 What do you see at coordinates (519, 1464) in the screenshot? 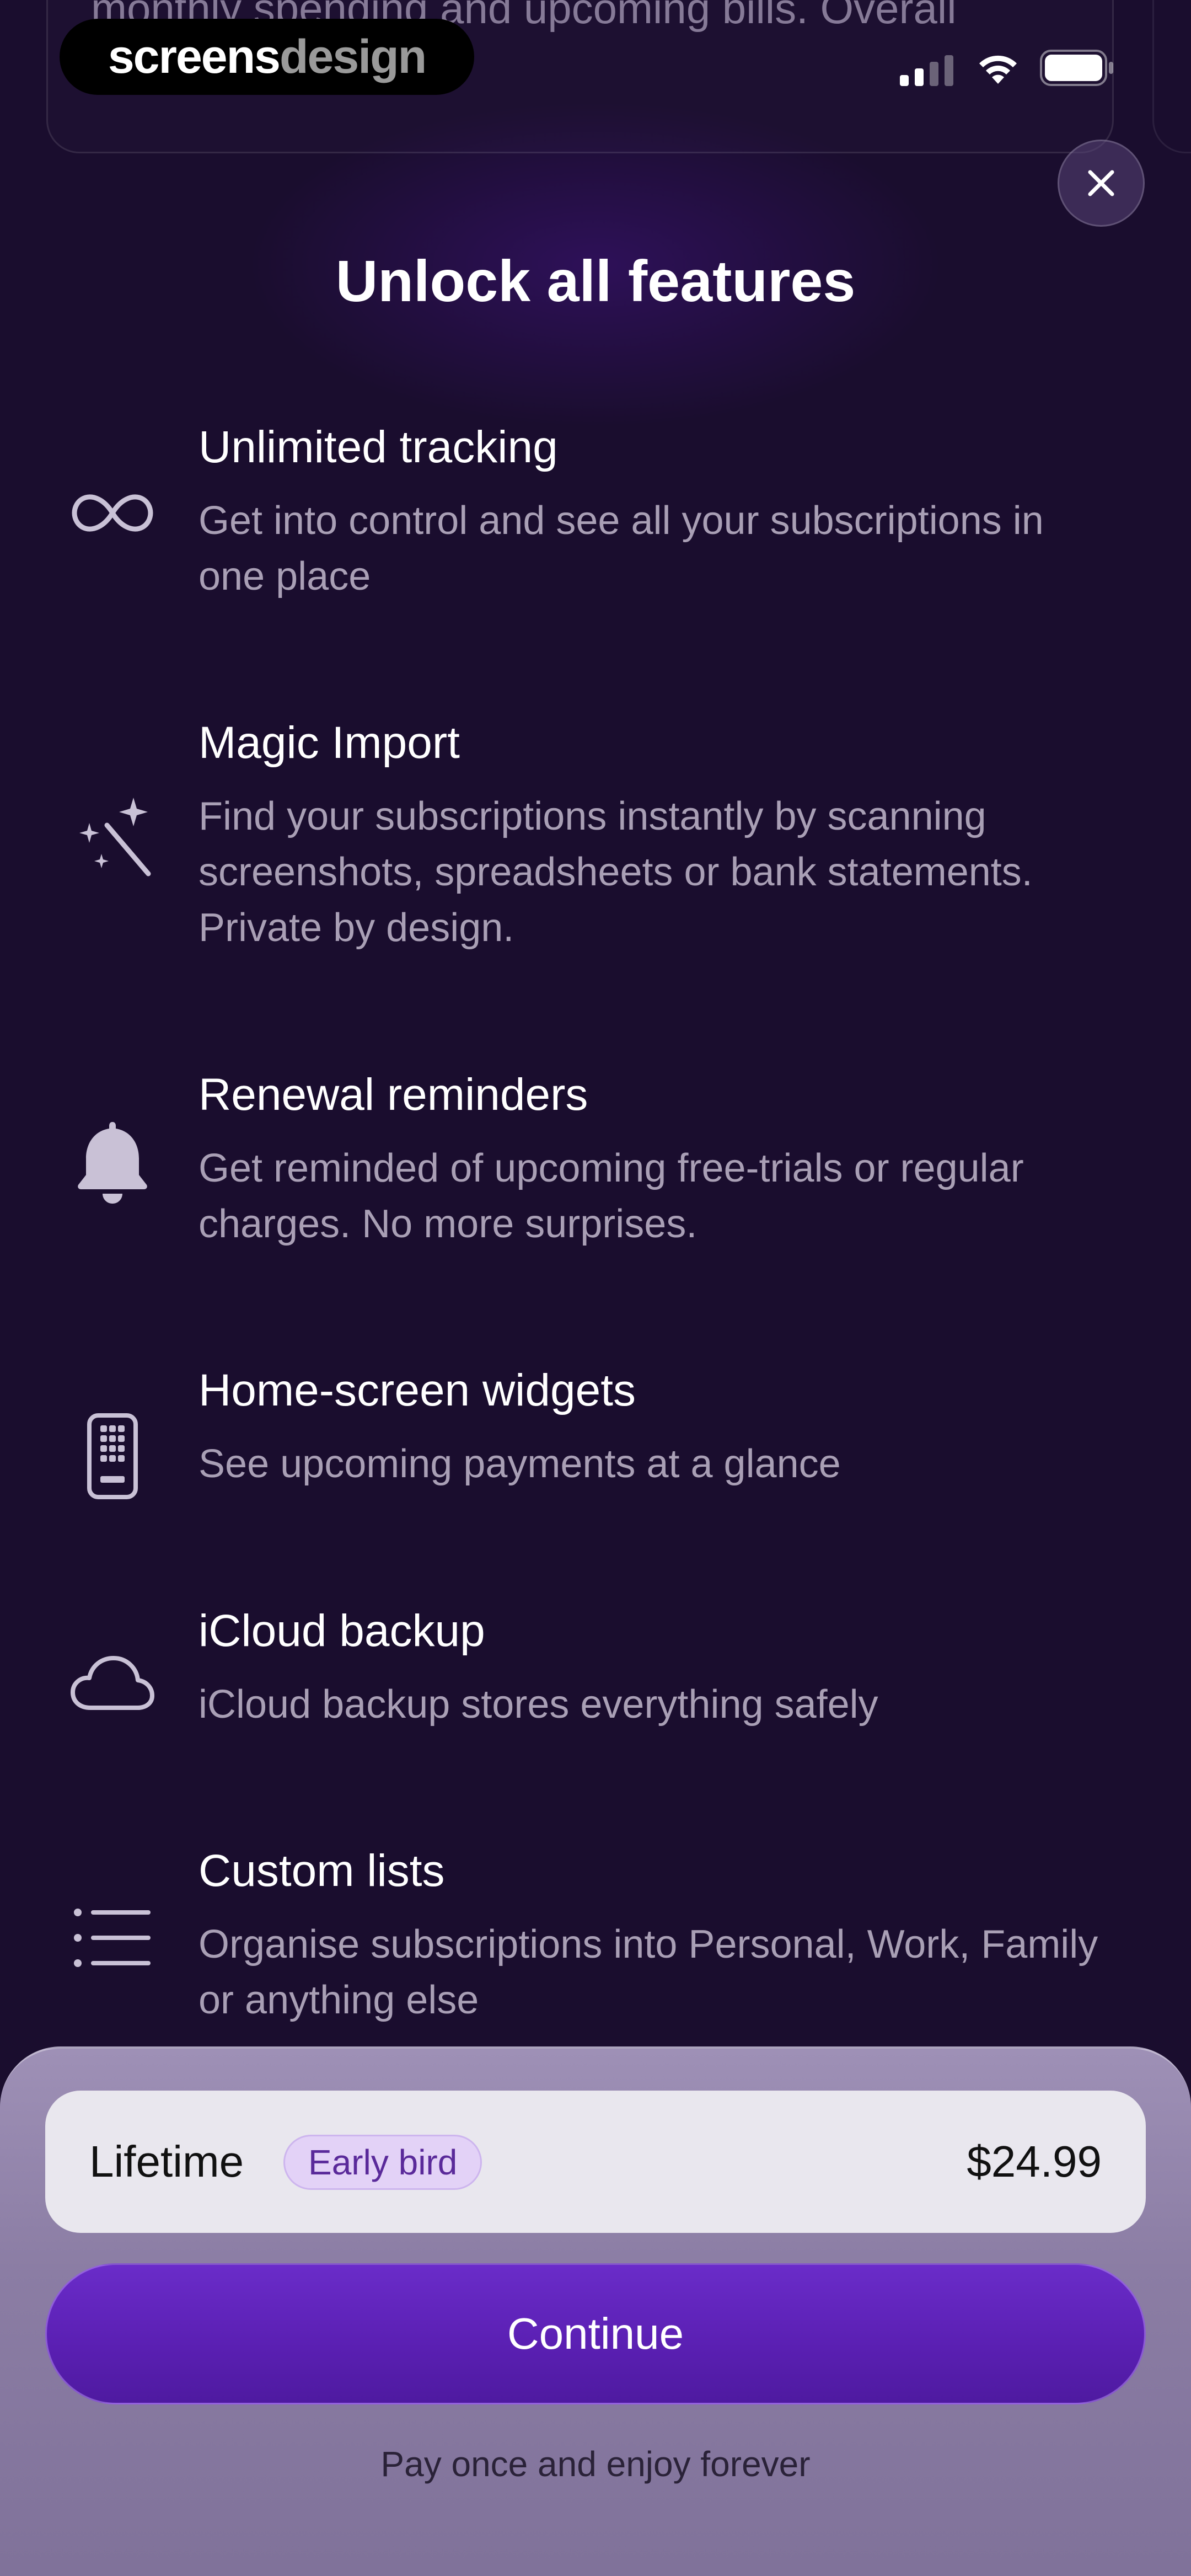
I see `feature-description: See upcoming payments at a glance` at bounding box center [519, 1464].